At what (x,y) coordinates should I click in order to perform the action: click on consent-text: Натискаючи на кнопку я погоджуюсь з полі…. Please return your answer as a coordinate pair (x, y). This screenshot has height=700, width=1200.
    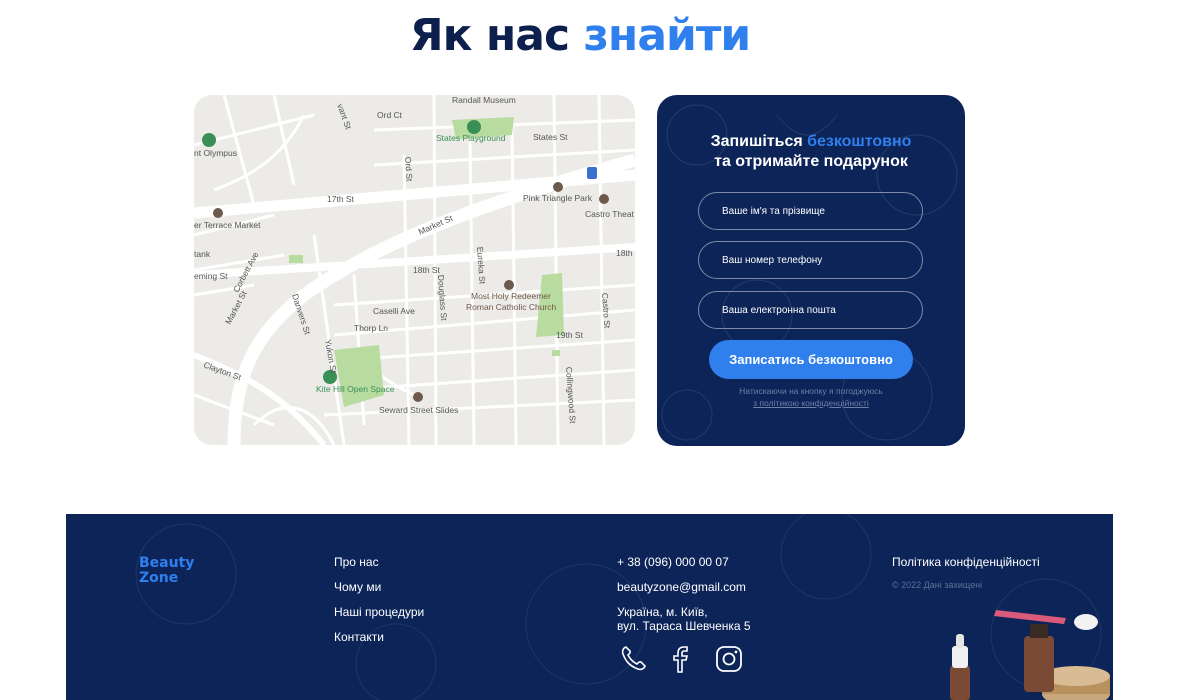
    Looking at the image, I should click on (811, 397).